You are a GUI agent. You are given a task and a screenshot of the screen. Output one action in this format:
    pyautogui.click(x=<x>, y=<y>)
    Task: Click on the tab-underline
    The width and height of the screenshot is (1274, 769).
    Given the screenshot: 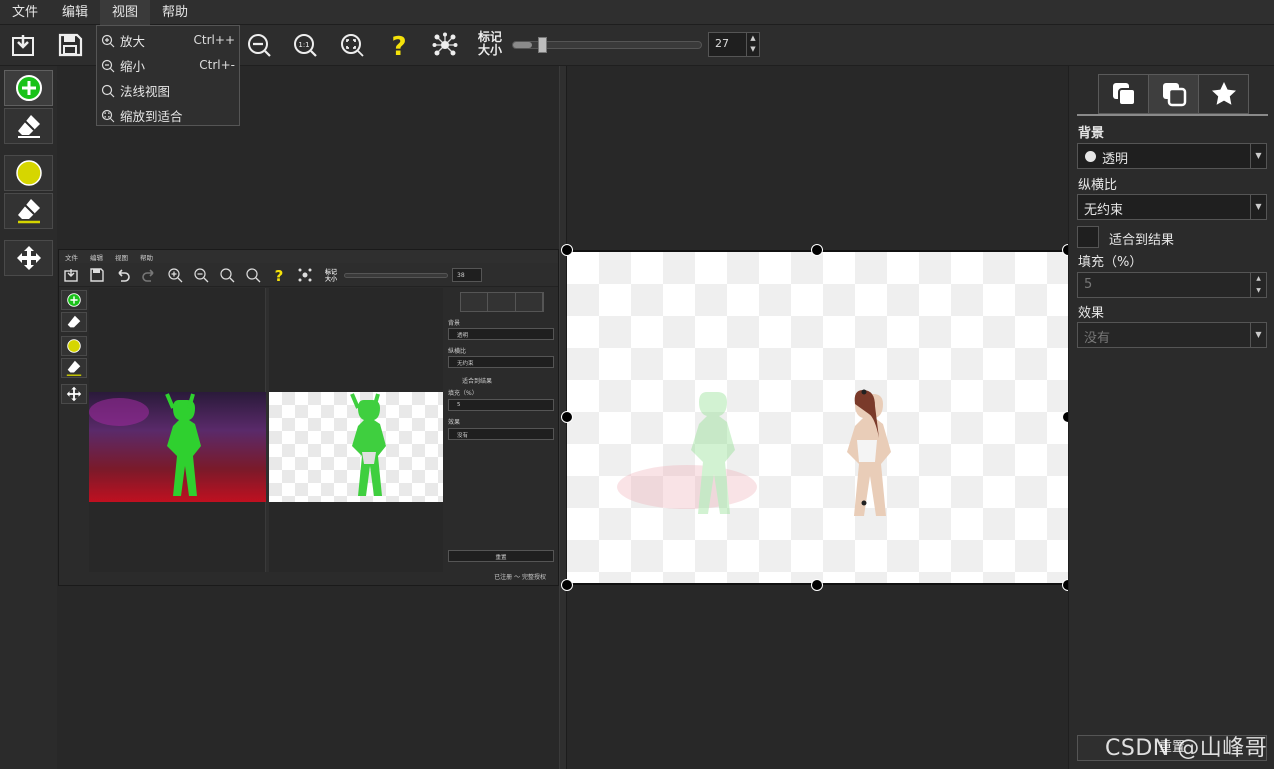 What is the action you would take?
    pyautogui.click(x=1172, y=115)
    